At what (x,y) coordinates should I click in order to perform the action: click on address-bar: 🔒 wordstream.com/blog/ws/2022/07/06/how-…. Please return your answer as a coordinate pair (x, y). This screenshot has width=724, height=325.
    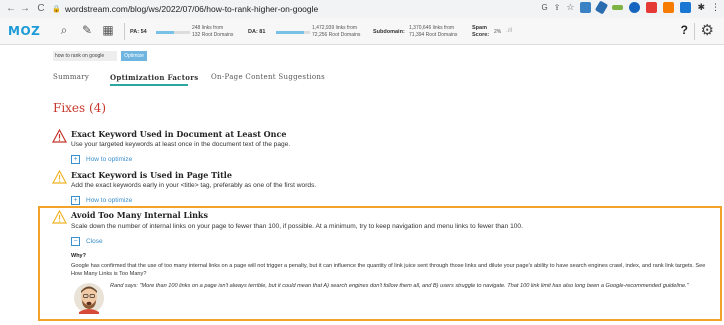
    Looking at the image, I should click on (324, 9).